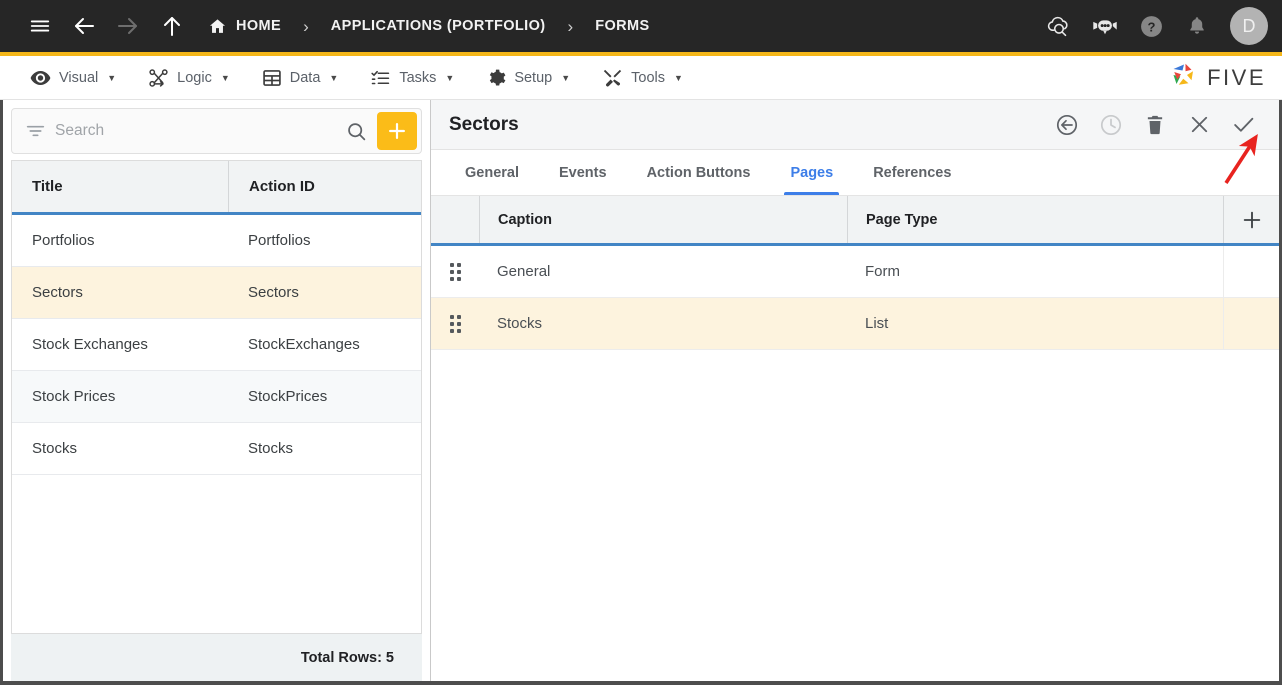  What do you see at coordinates (84, 26) in the screenshot?
I see `arrow-left-icon` at bounding box center [84, 26].